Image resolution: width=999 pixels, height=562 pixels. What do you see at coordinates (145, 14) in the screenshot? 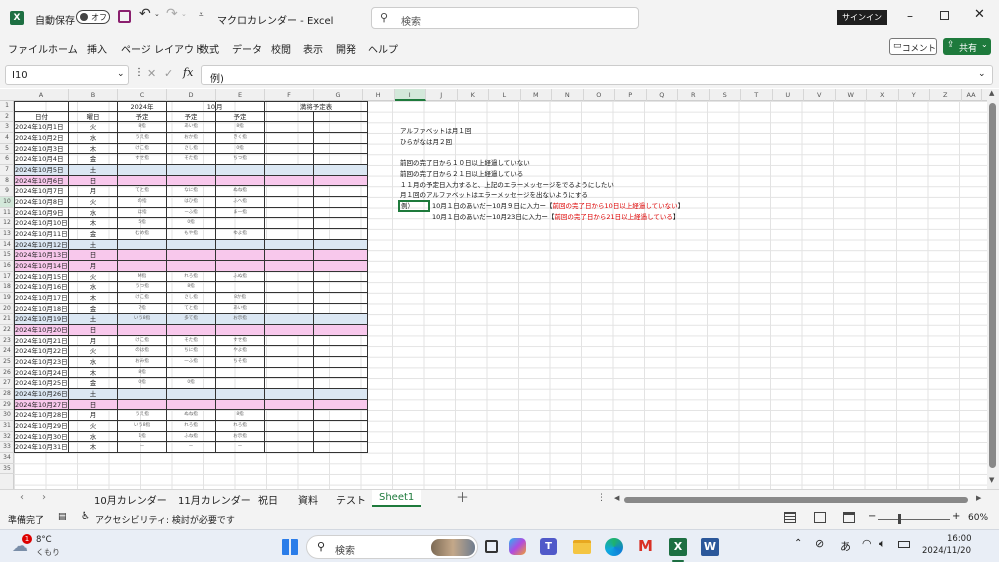
I see `undo-icon: ↶` at bounding box center [145, 14].